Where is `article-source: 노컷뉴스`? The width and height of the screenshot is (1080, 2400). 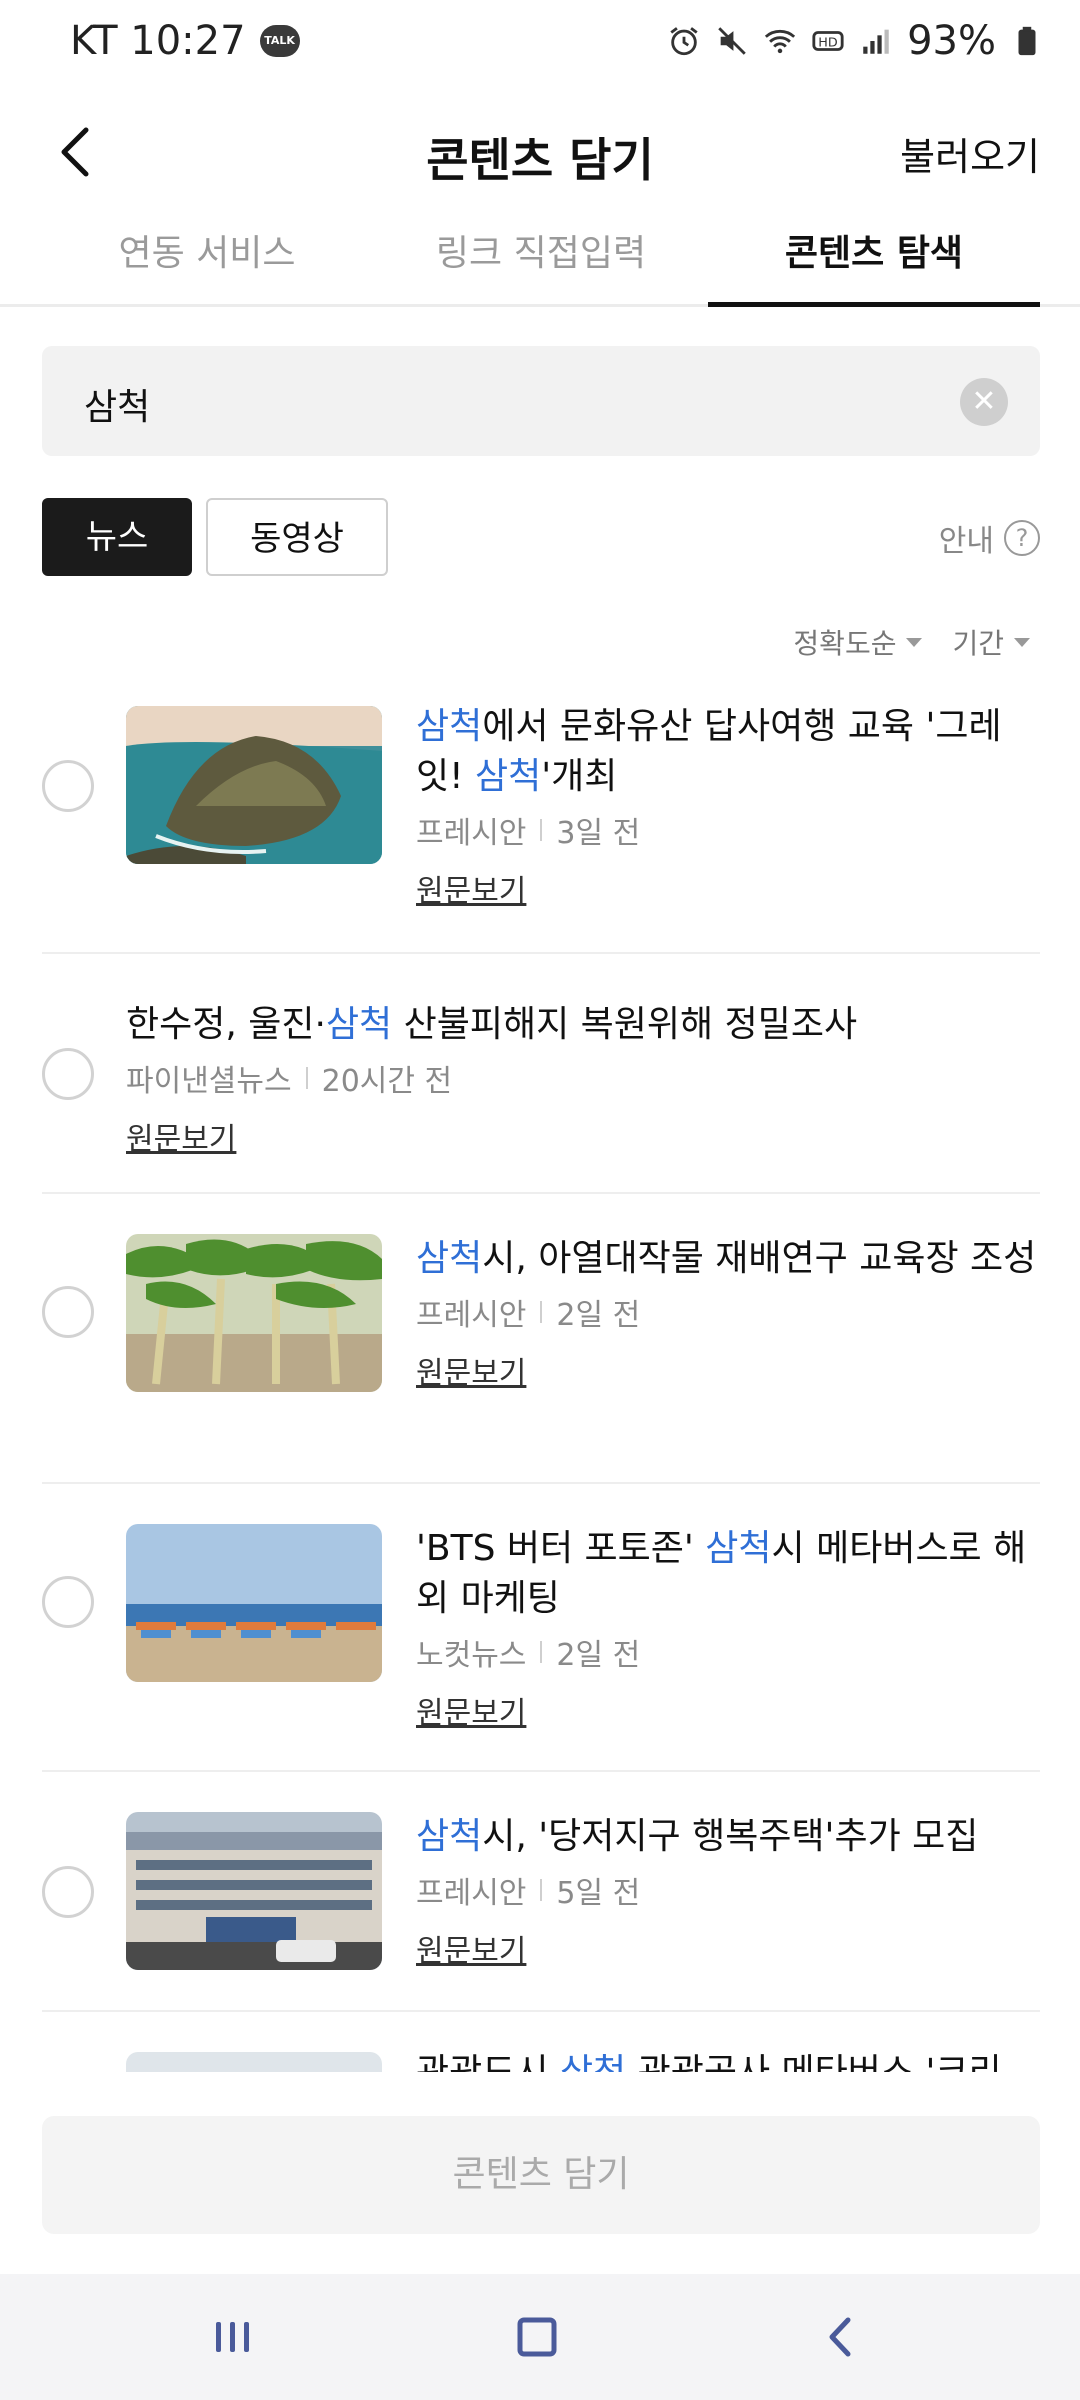
article-source: 노컷뉴스 is located at coordinates (471, 1655).